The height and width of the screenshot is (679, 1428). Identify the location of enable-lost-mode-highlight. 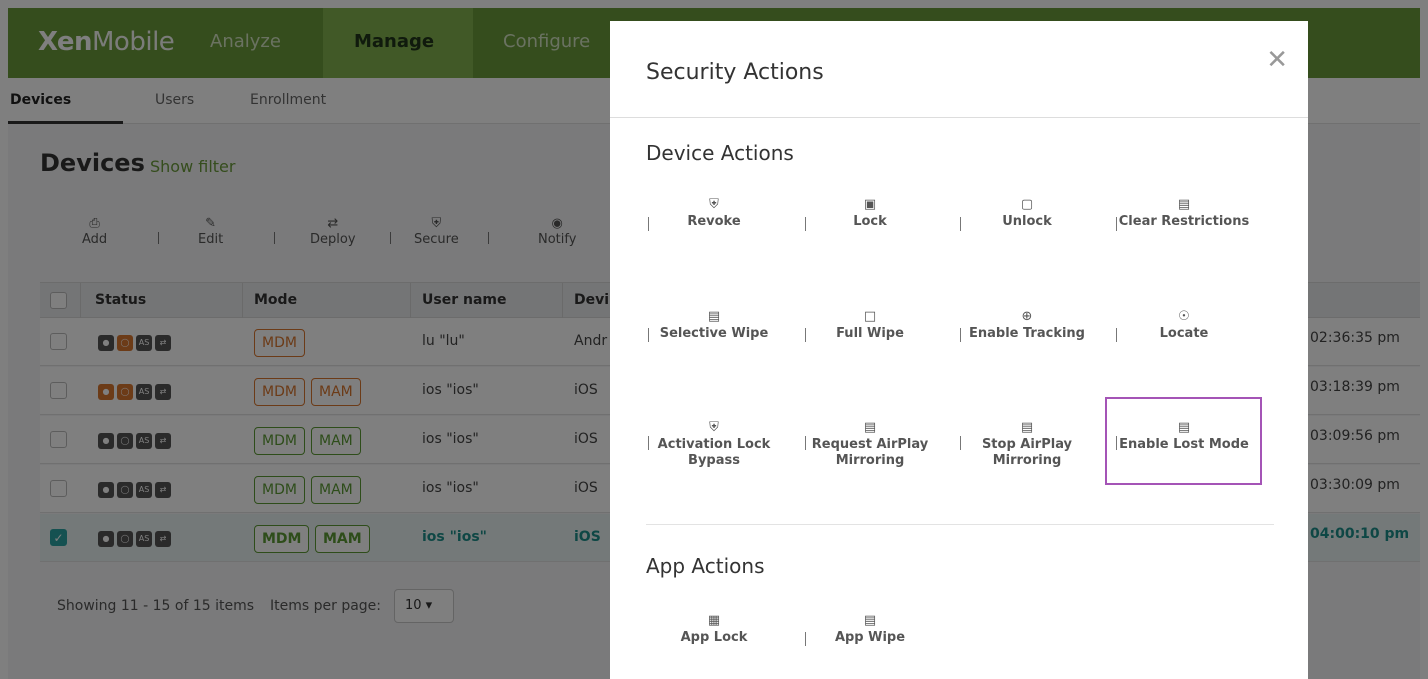
(1183, 441).